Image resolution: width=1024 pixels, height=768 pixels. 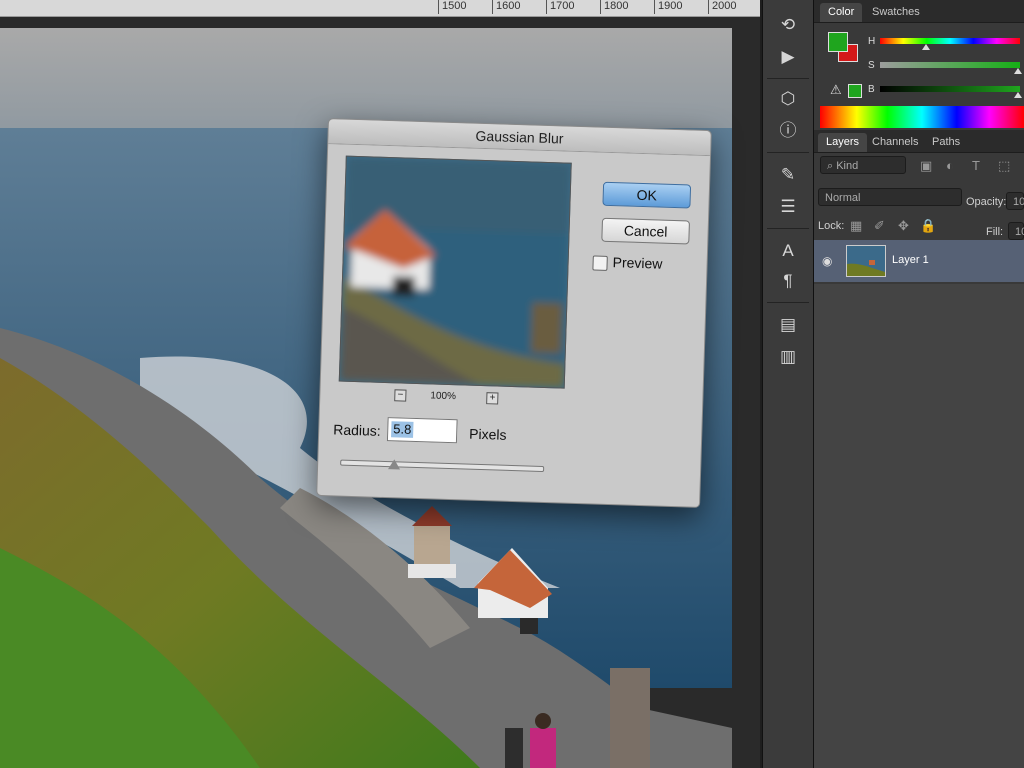 What do you see at coordinates (863, 165) in the screenshot?
I see `layer-filter-kind-select: ⌕ Kind` at bounding box center [863, 165].